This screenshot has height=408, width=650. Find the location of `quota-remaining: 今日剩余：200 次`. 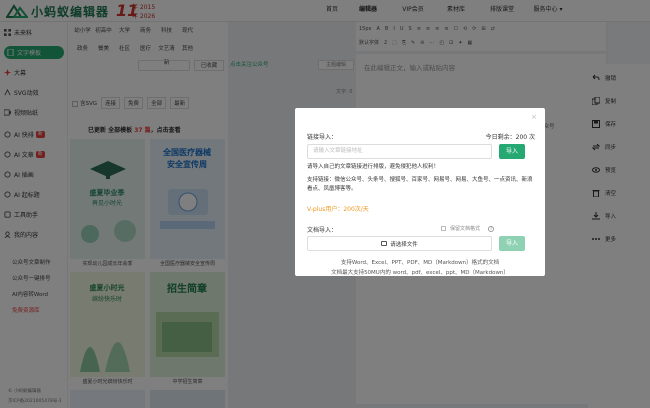

quota-remaining: 今日剩余：200 次 is located at coordinates (510, 137).